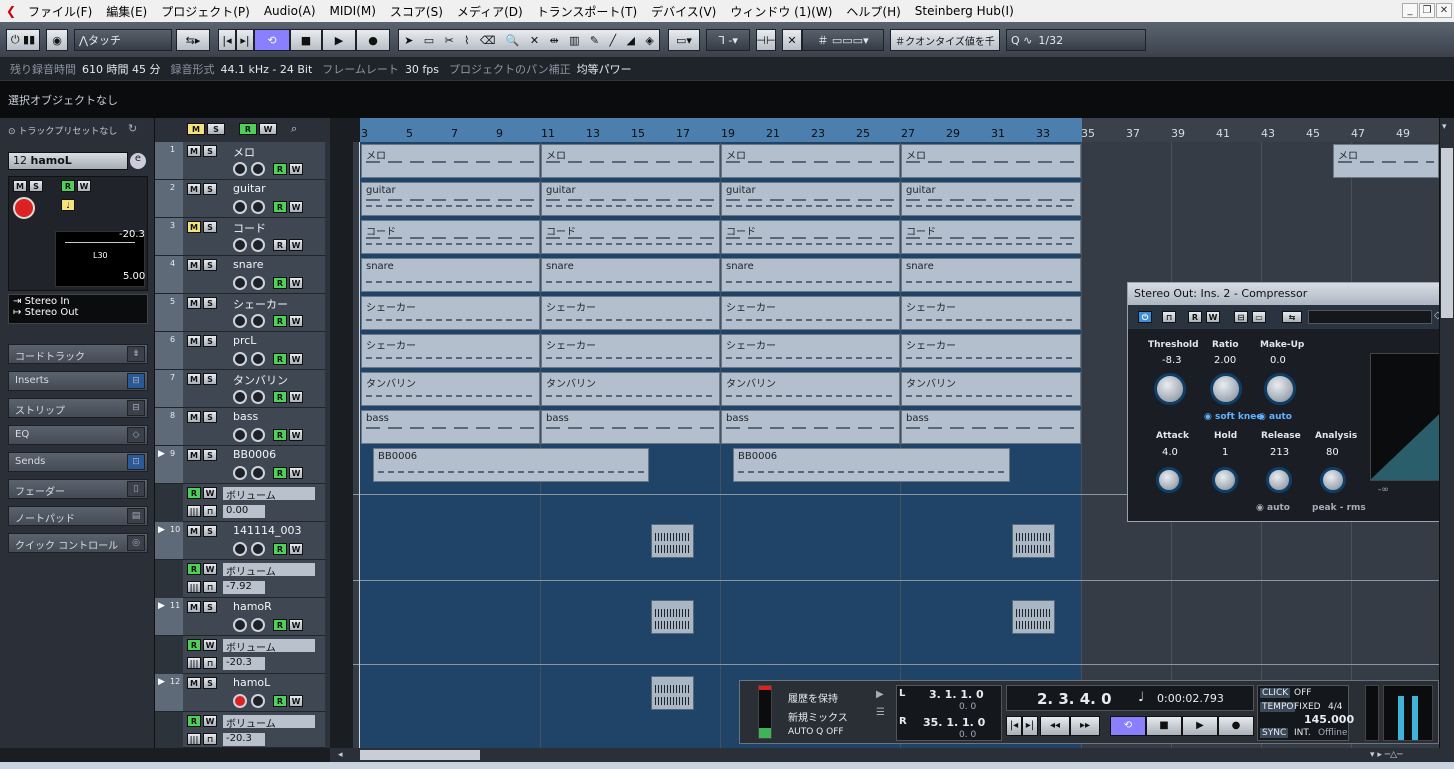  Describe the element at coordinates (766, 40) in the screenshot. I see `snap-zero-crossing-icon: ⊣⊢` at that location.